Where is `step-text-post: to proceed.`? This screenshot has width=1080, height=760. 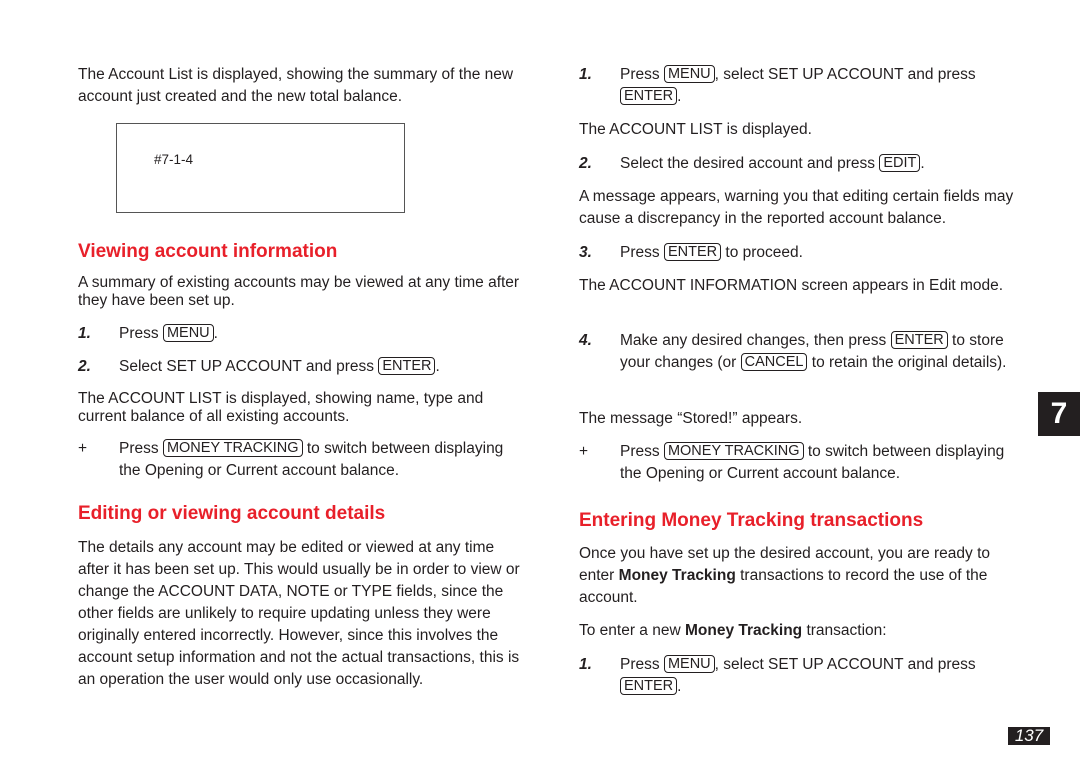 step-text-post: to proceed. is located at coordinates (764, 252).